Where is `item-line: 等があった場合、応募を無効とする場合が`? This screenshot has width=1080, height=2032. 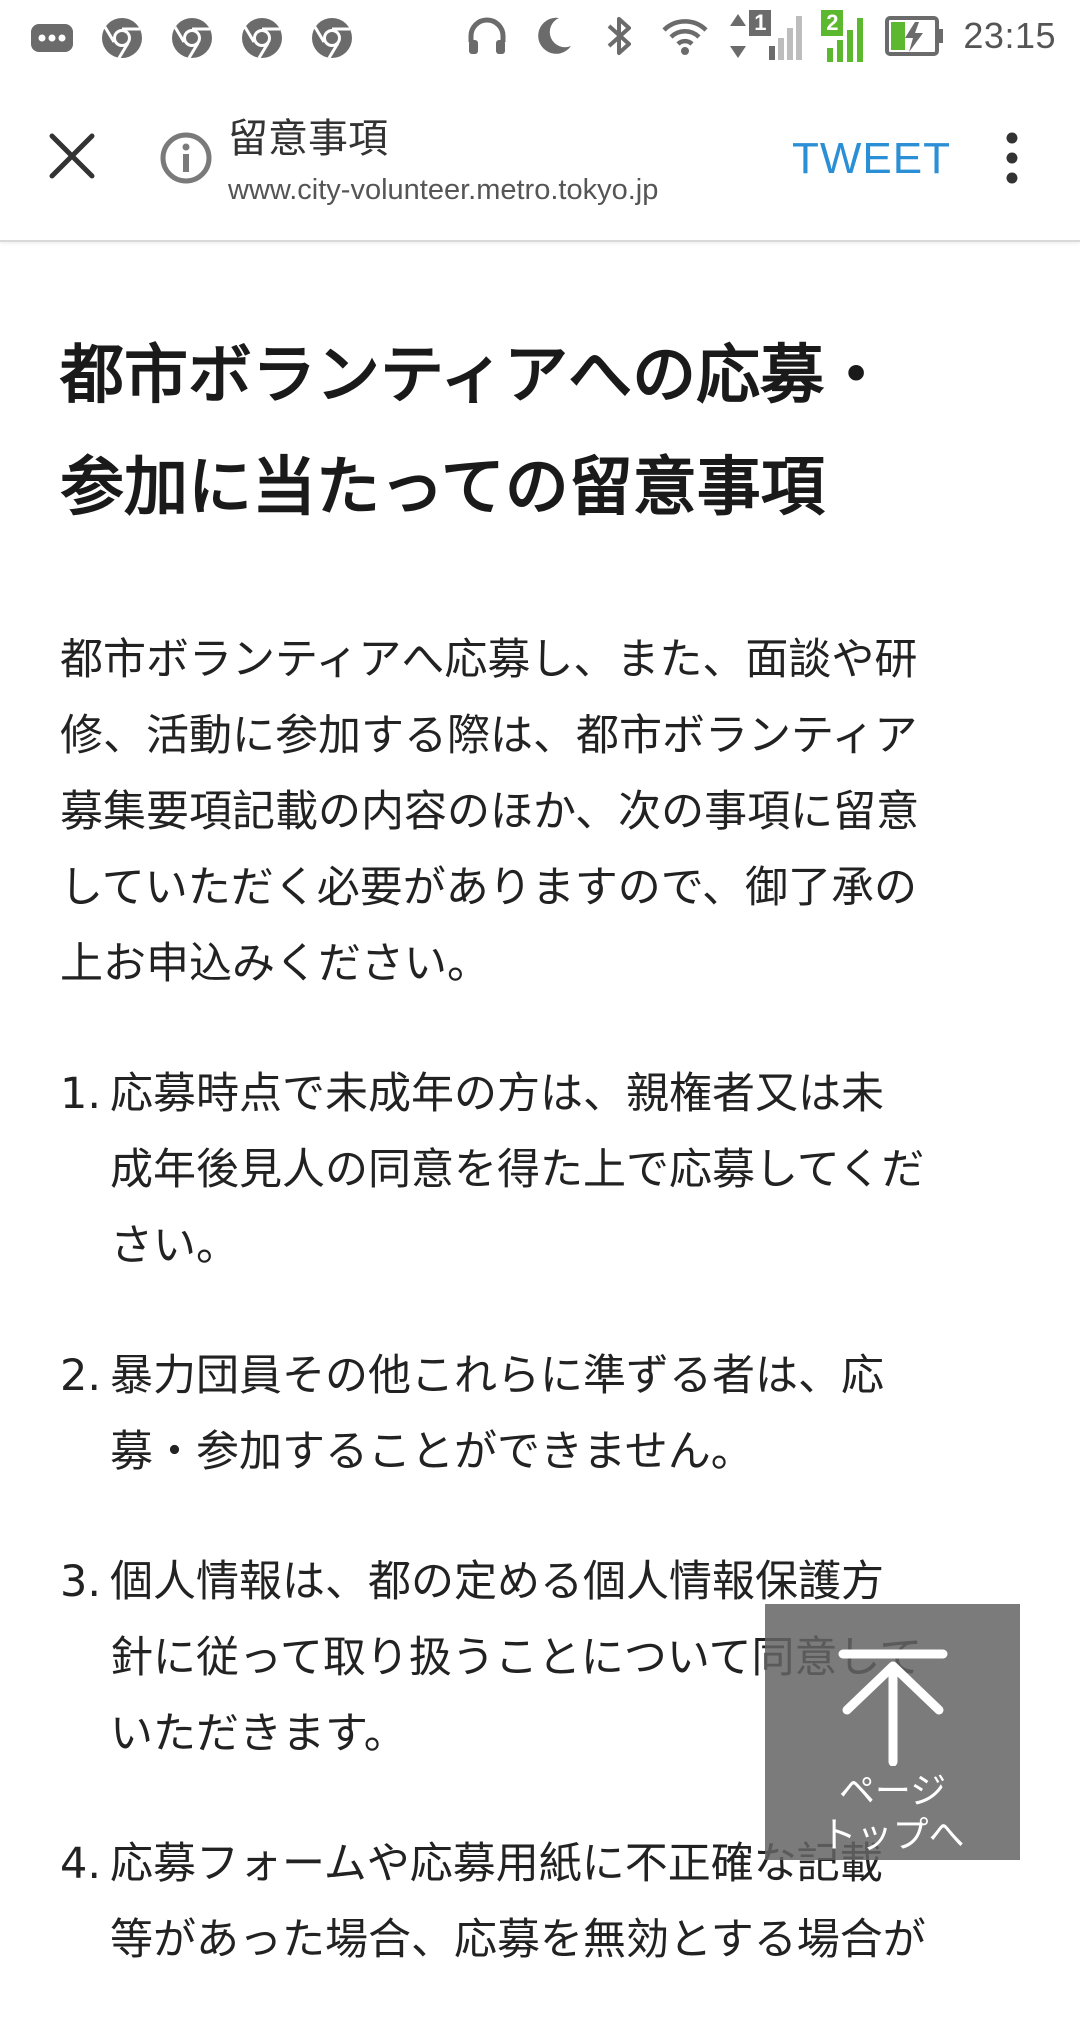 item-line: 等があった場合、応募を無効とする場合が is located at coordinates (518, 1940).